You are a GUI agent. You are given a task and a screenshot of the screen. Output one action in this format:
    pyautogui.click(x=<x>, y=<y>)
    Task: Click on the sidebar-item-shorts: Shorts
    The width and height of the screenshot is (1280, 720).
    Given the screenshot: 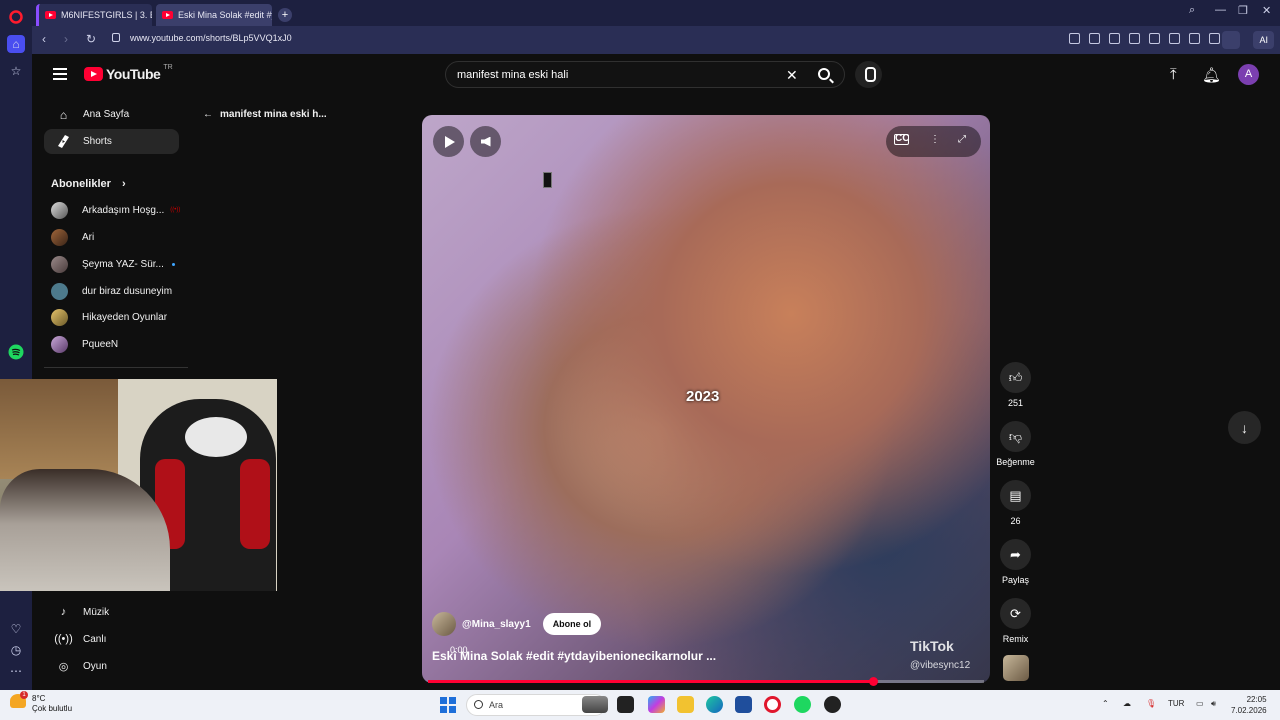 What is the action you would take?
    pyautogui.click(x=111, y=141)
    